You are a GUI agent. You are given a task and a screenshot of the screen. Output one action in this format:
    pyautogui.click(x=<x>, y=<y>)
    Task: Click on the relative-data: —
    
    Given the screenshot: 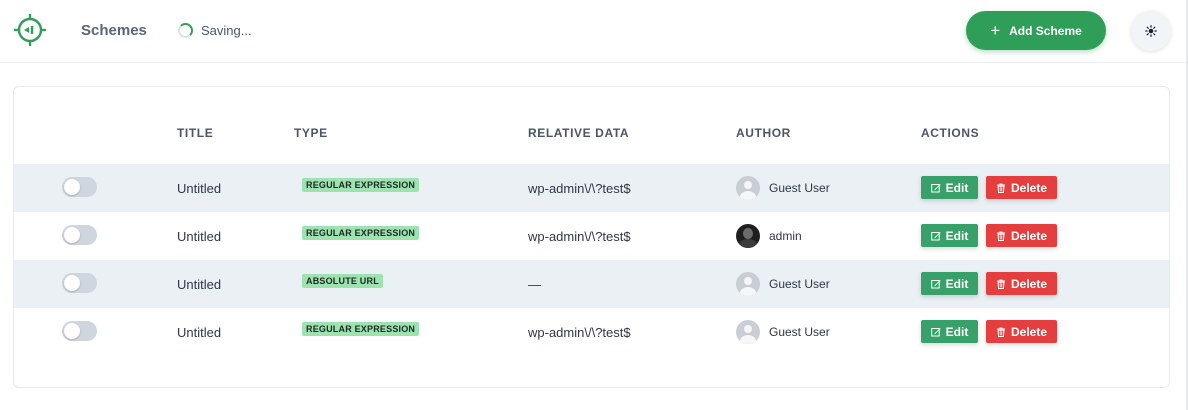 What is the action you would take?
    pyautogui.click(x=534, y=284)
    